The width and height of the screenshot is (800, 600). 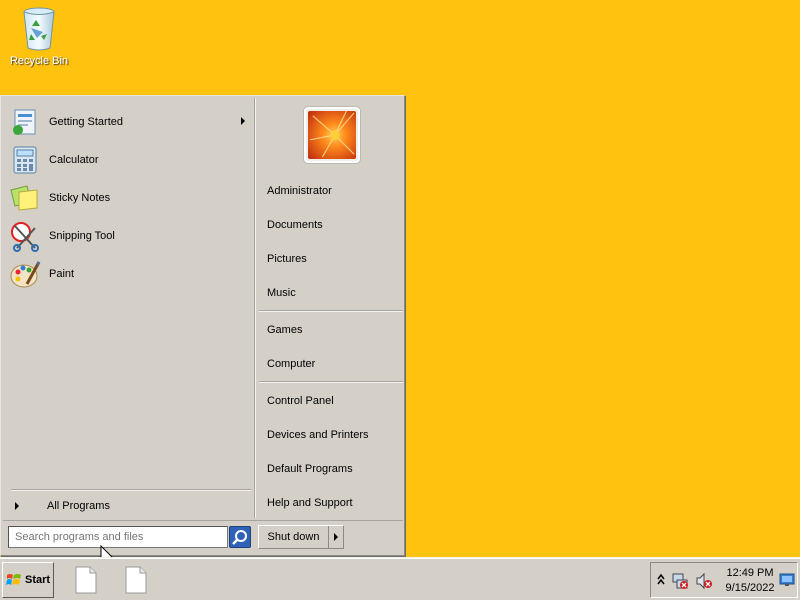 I want to click on places-item-label: Devices and Printers, so click(x=318, y=435).